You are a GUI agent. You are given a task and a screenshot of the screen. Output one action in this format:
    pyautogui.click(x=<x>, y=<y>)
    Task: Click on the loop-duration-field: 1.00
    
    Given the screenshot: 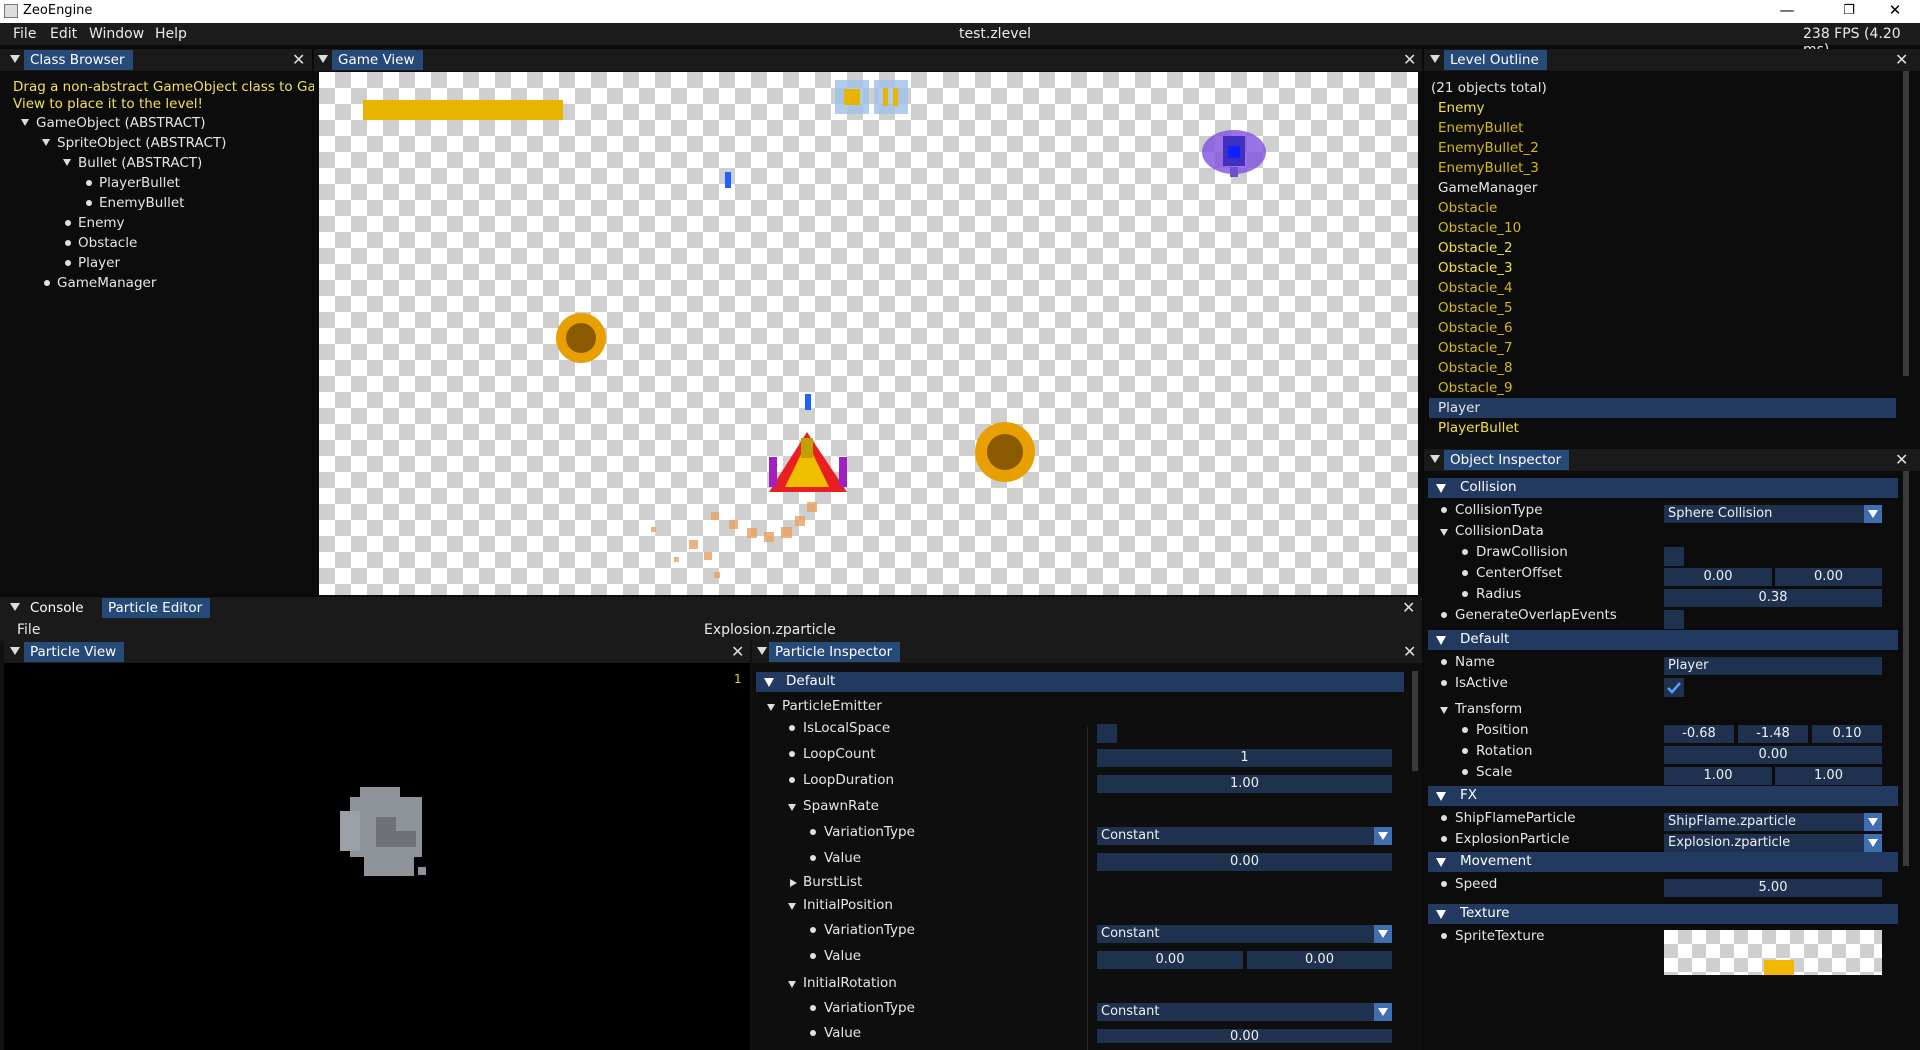 What is the action you would take?
    pyautogui.click(x=1244, y=784)
    